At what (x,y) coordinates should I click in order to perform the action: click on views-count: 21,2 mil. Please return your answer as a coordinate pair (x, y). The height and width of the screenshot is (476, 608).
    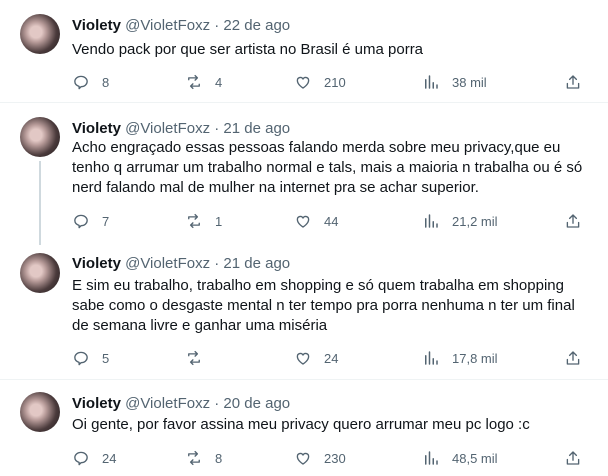
    Looking at the image, I should click on (475, 221).